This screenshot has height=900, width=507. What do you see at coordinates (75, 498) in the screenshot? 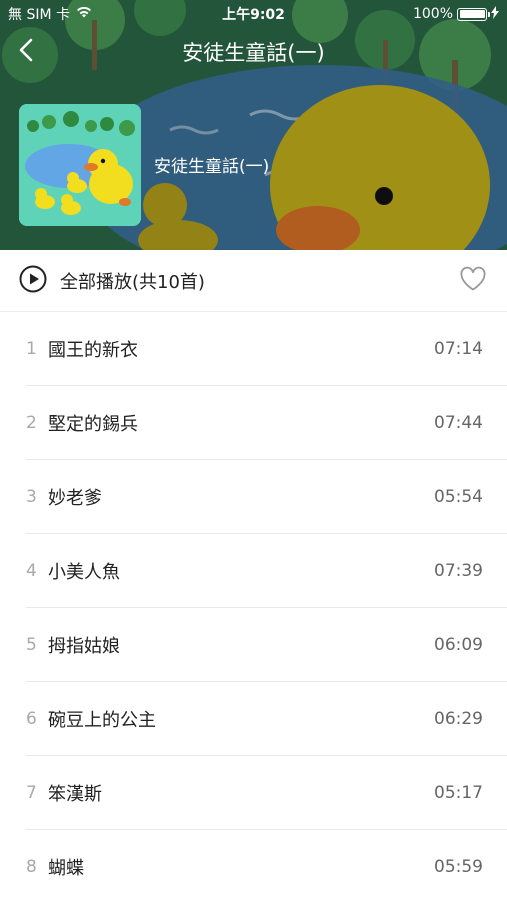
I see `track-title: 妙老爹` at bounding box center [75, 498].